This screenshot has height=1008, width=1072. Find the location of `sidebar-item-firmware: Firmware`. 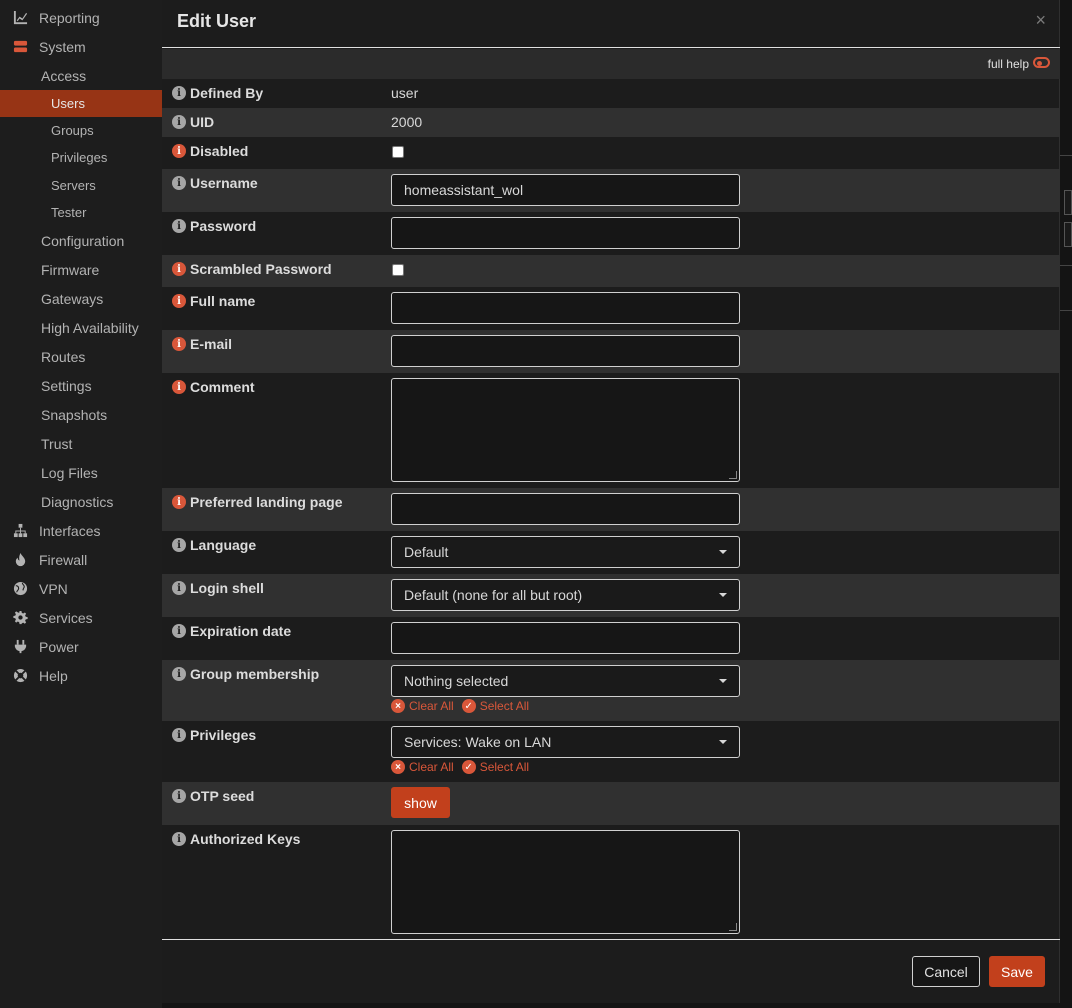

sidebar-item-firmware: Firmware is located at coordinates (81, 269).